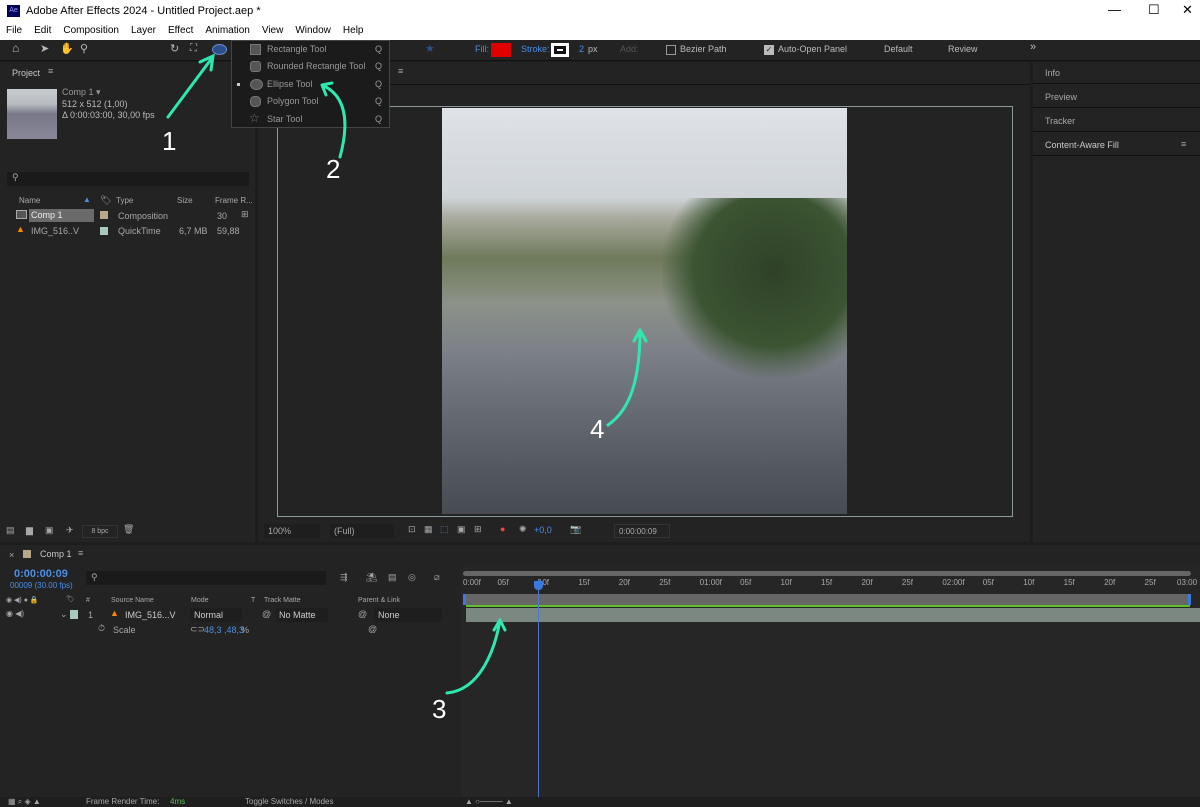 The height and width of the screenshot is (807, 1200). What do you see at coordinates (827, 573) in the screenshot?
I see `work-area-navigator` at bounding box center [827, 573].